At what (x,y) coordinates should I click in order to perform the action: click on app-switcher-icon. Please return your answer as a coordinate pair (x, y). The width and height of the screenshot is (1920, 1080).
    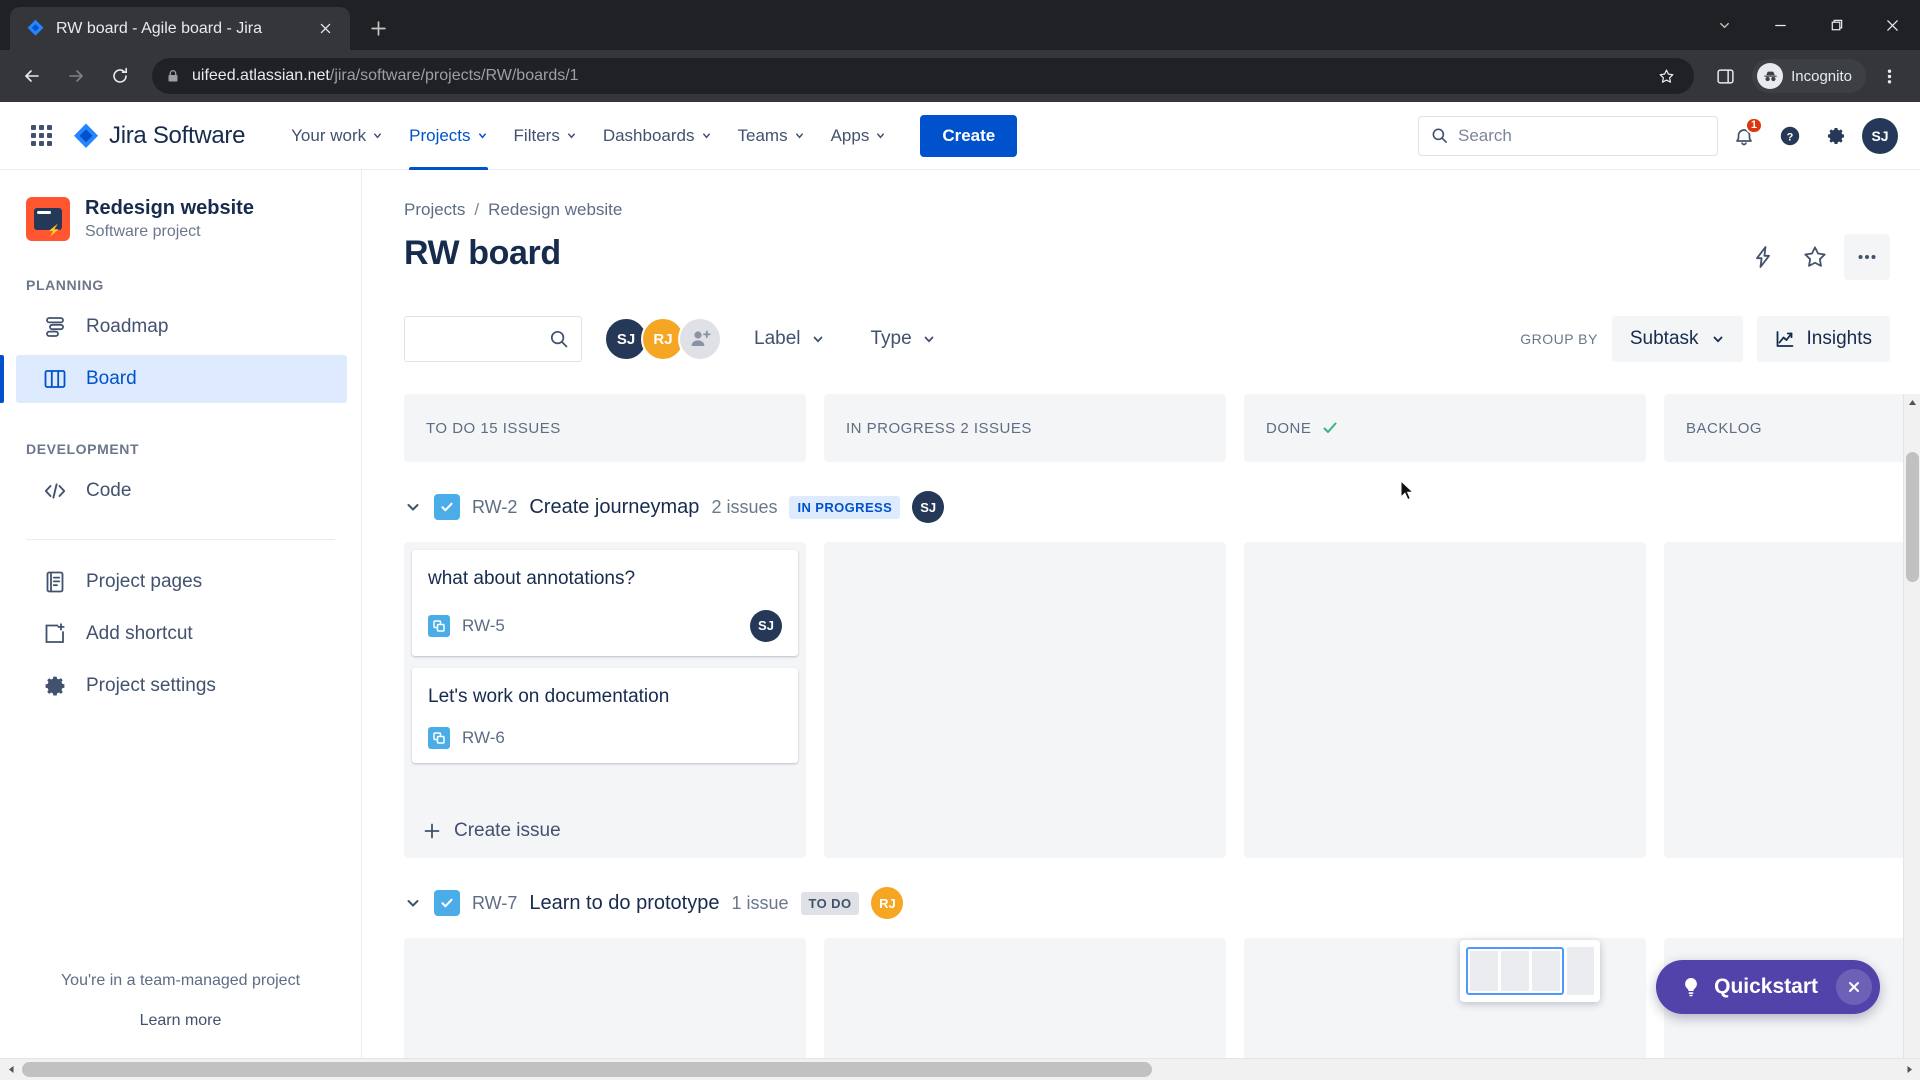
    Looking at the image, I should click on (41, 136).